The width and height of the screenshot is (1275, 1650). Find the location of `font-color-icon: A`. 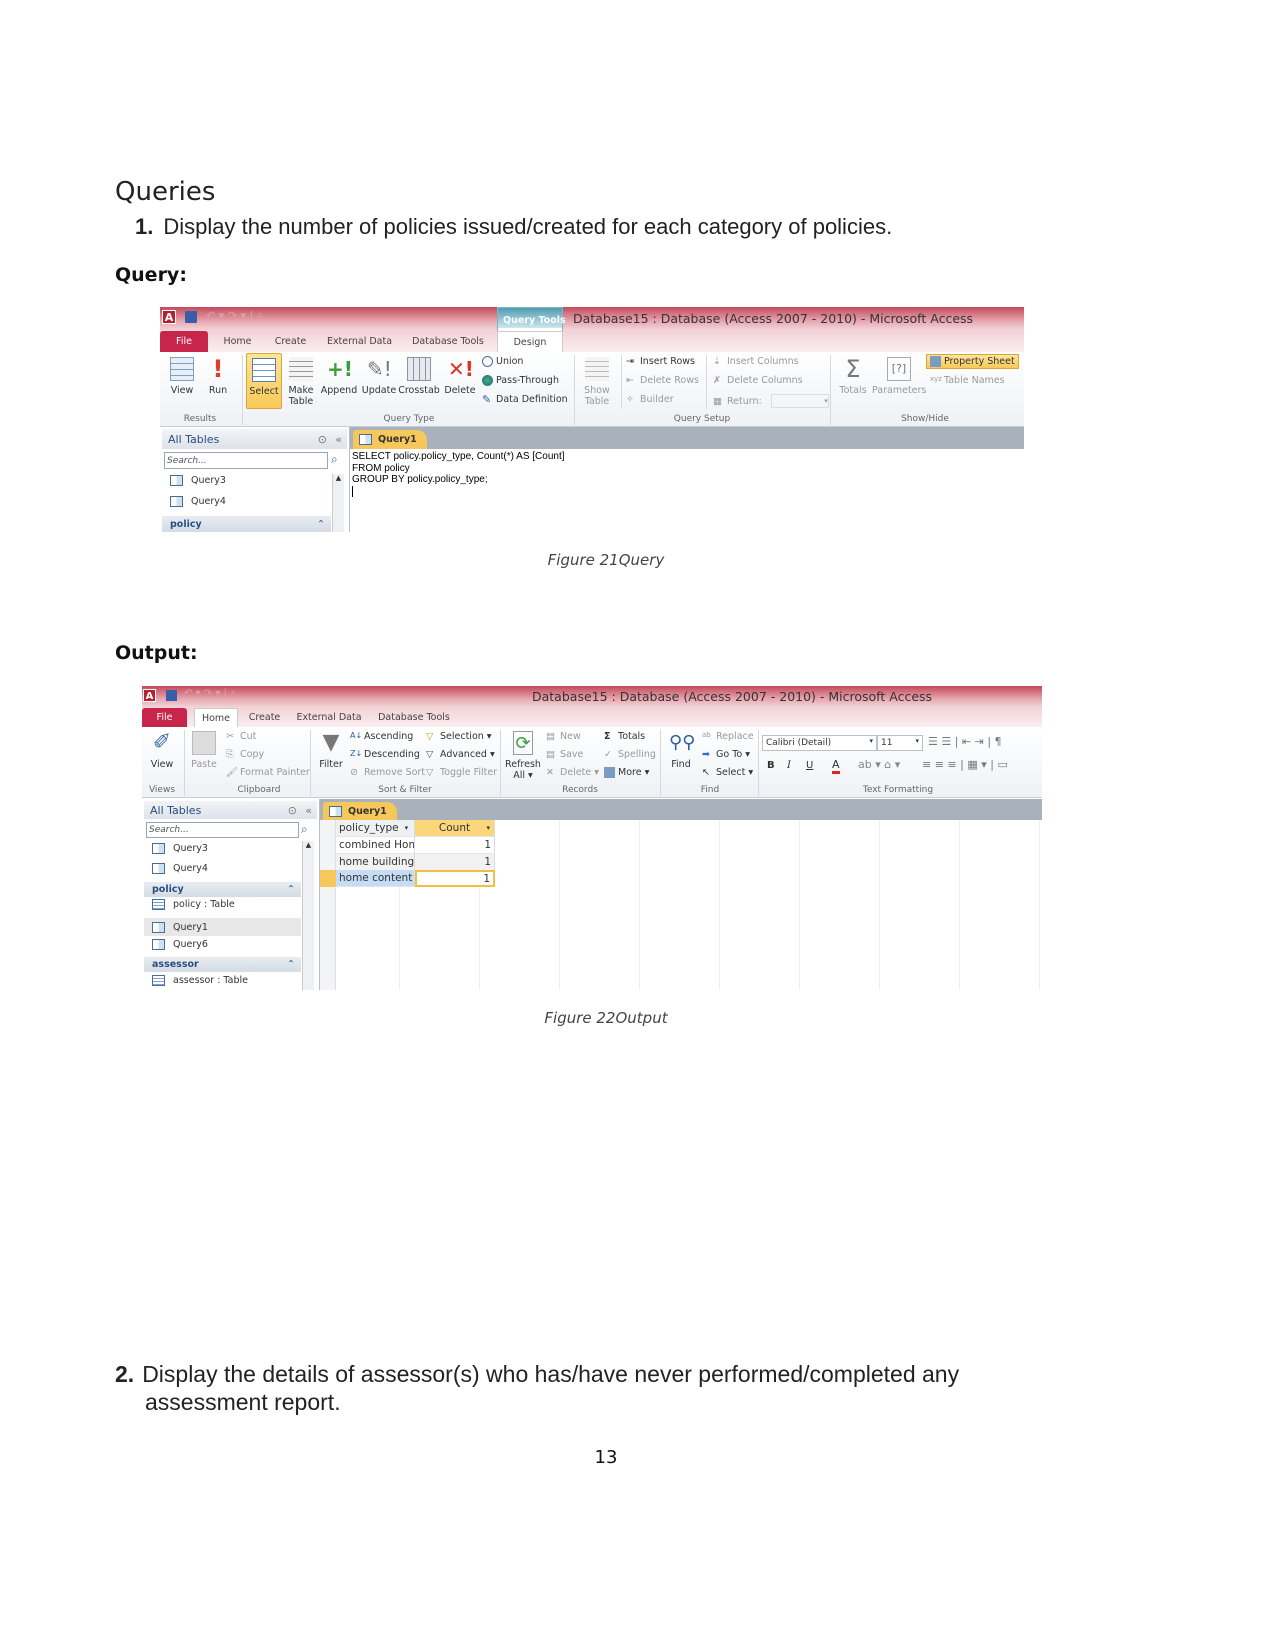

font-color-icon: A is located at coordinates (836, 766).